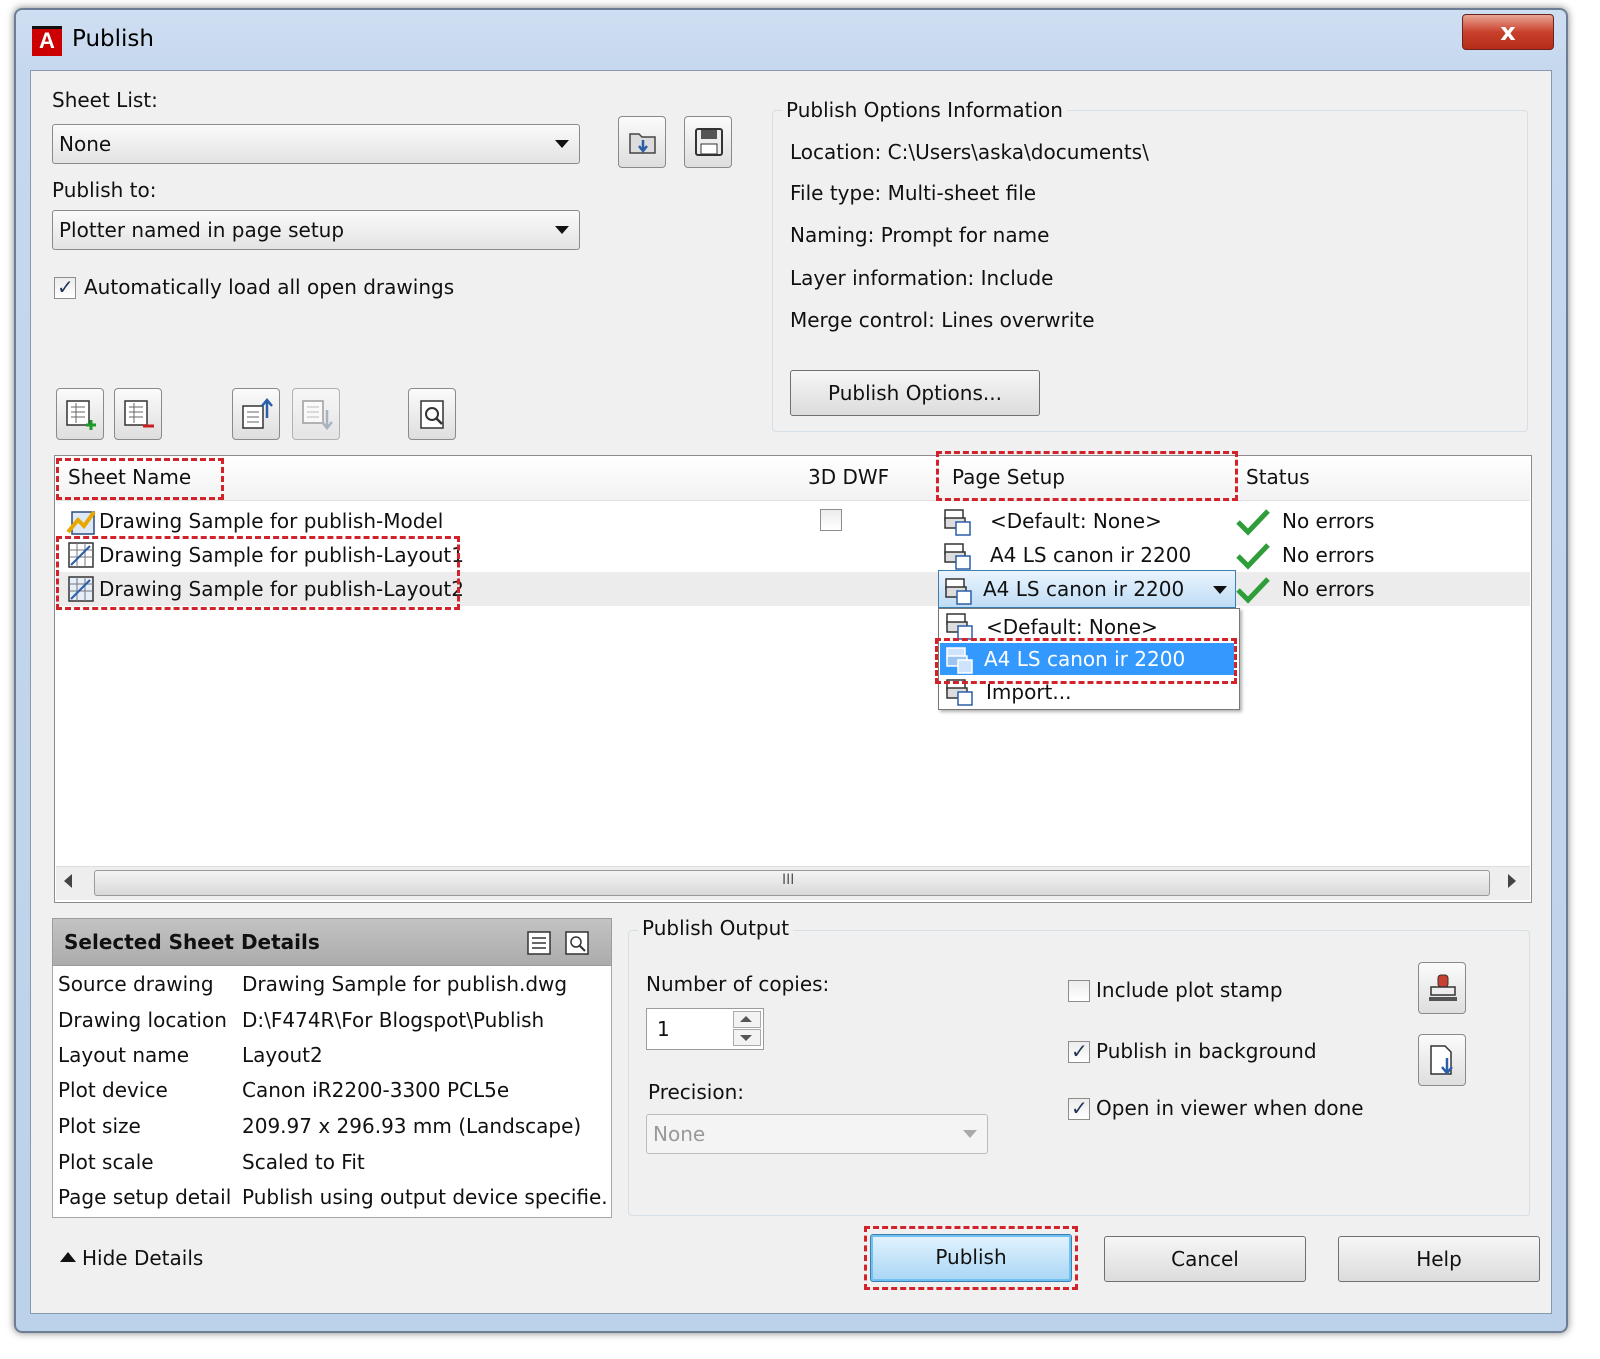 The width and height of the screenshot is (1600, 1359). I want to click on document-download-icon, so click(1441, 1060).